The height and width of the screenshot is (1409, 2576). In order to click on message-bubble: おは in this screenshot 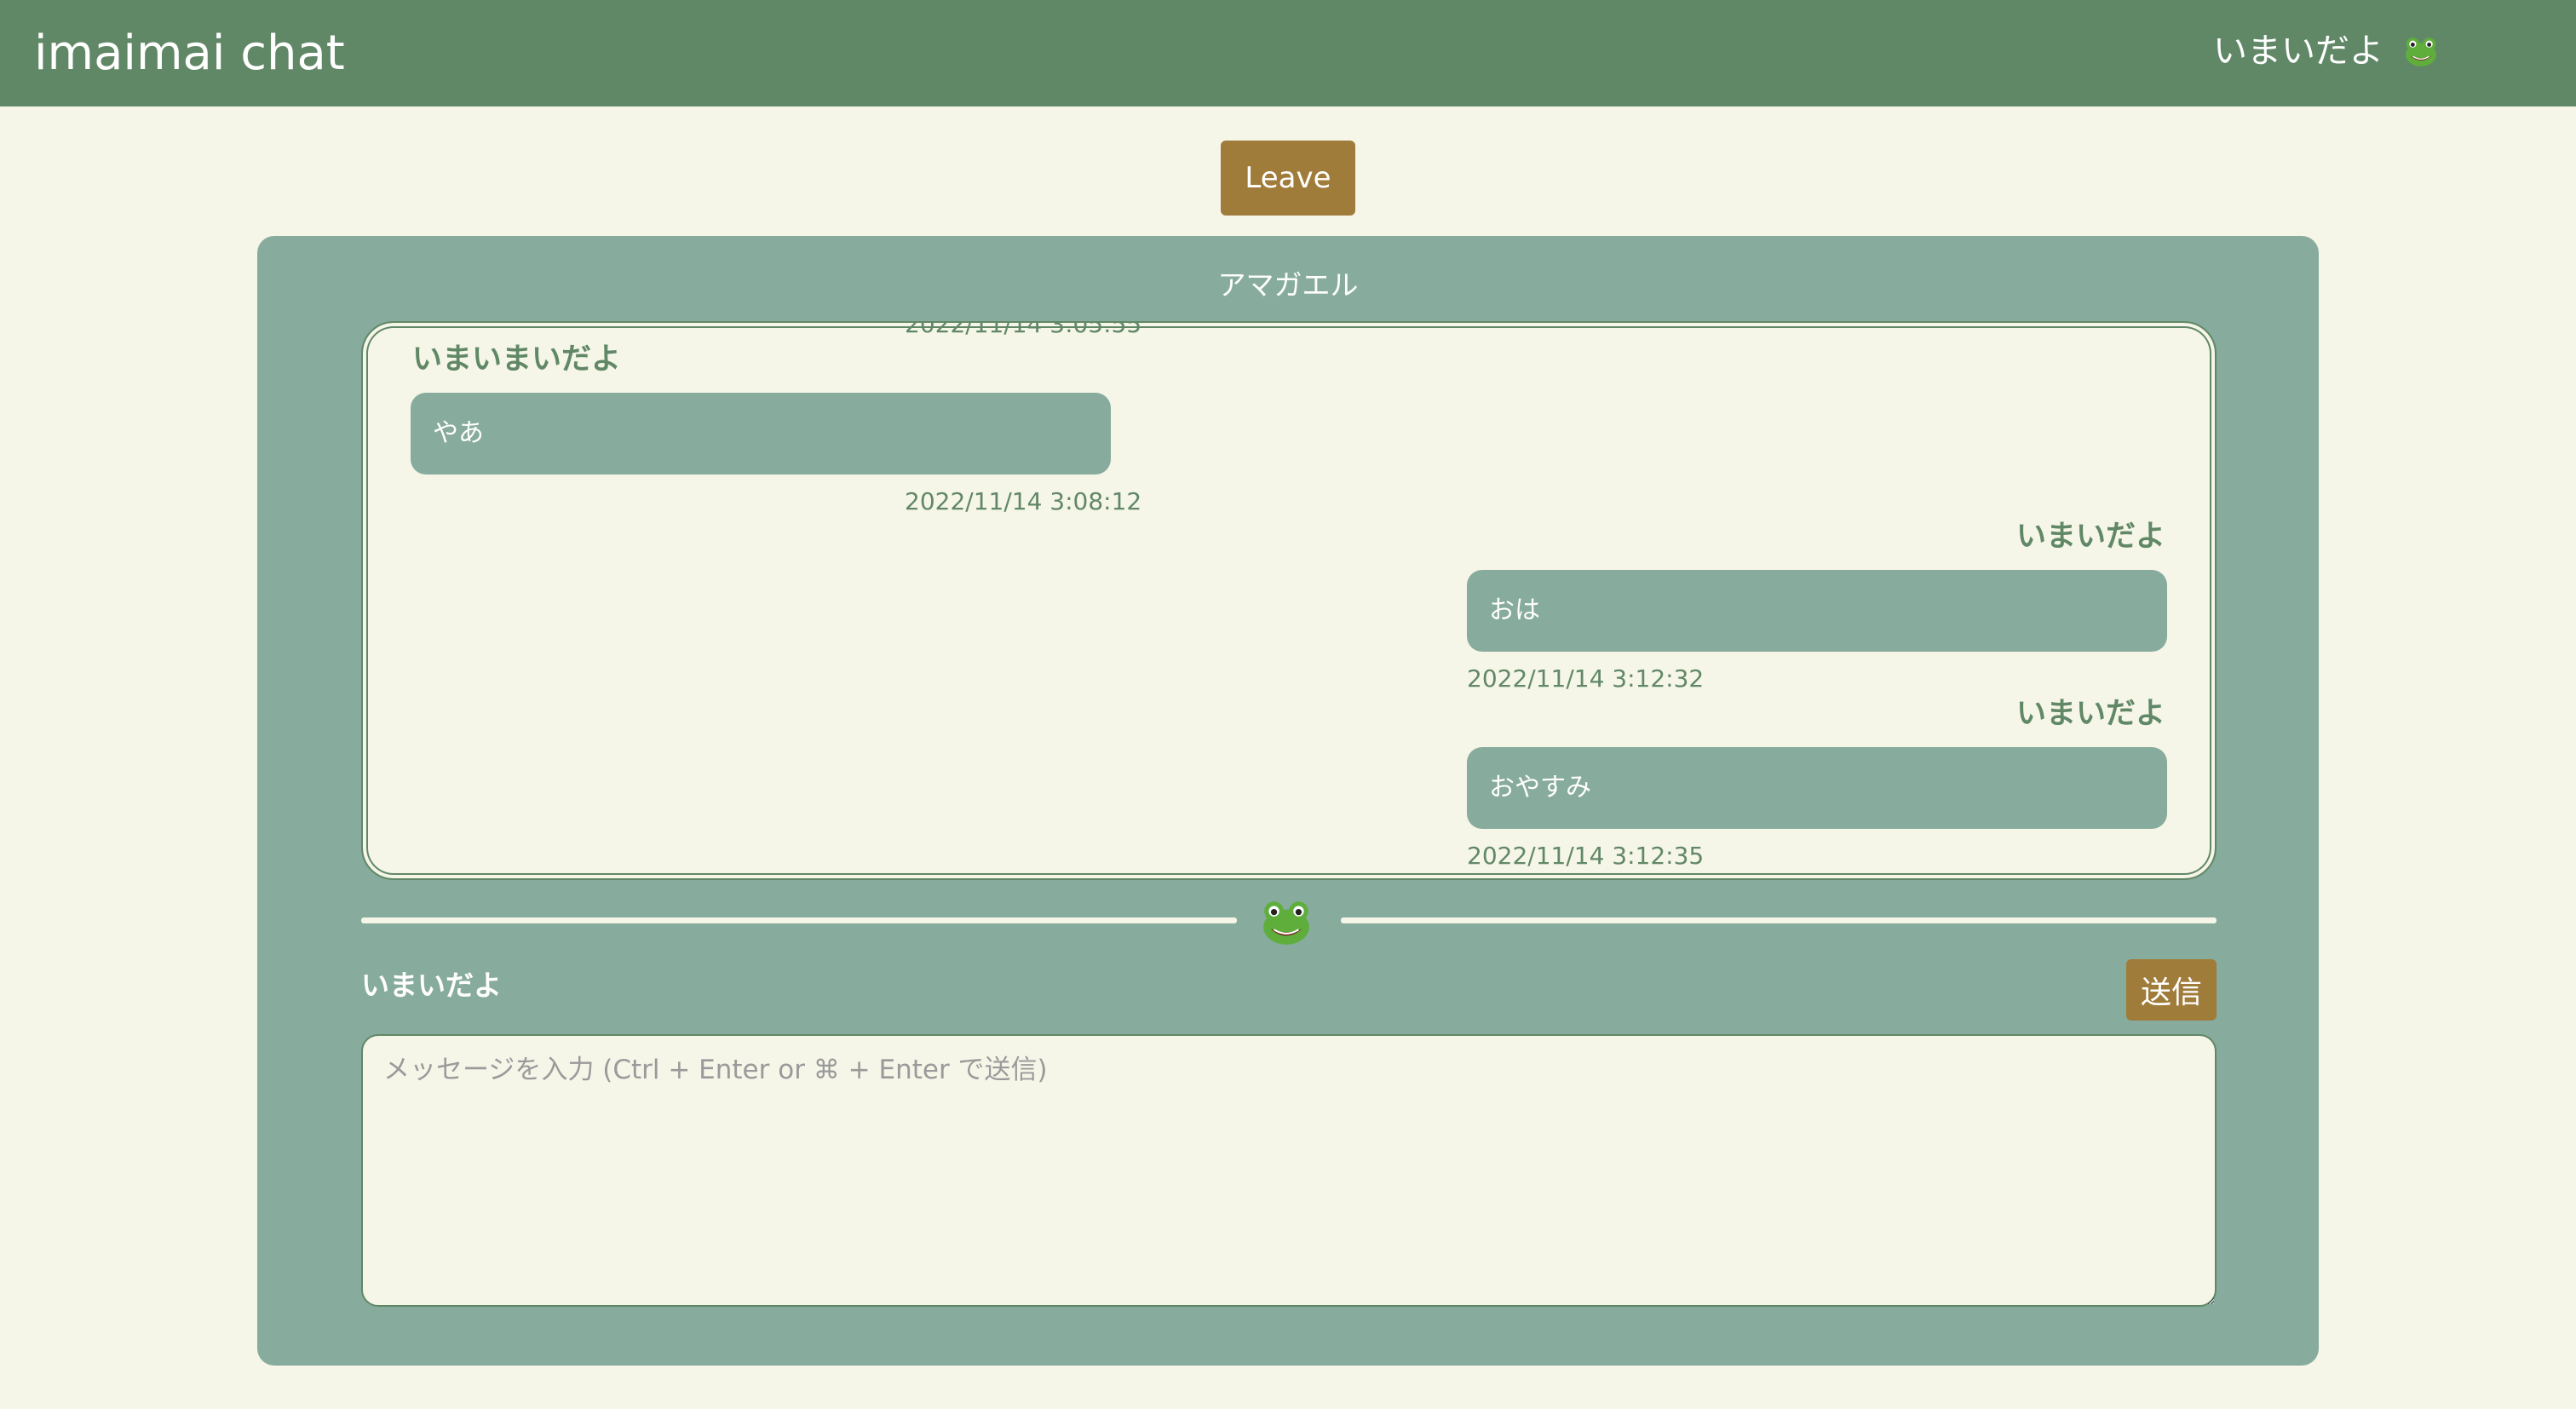, I will do `click(1817, 611)`.